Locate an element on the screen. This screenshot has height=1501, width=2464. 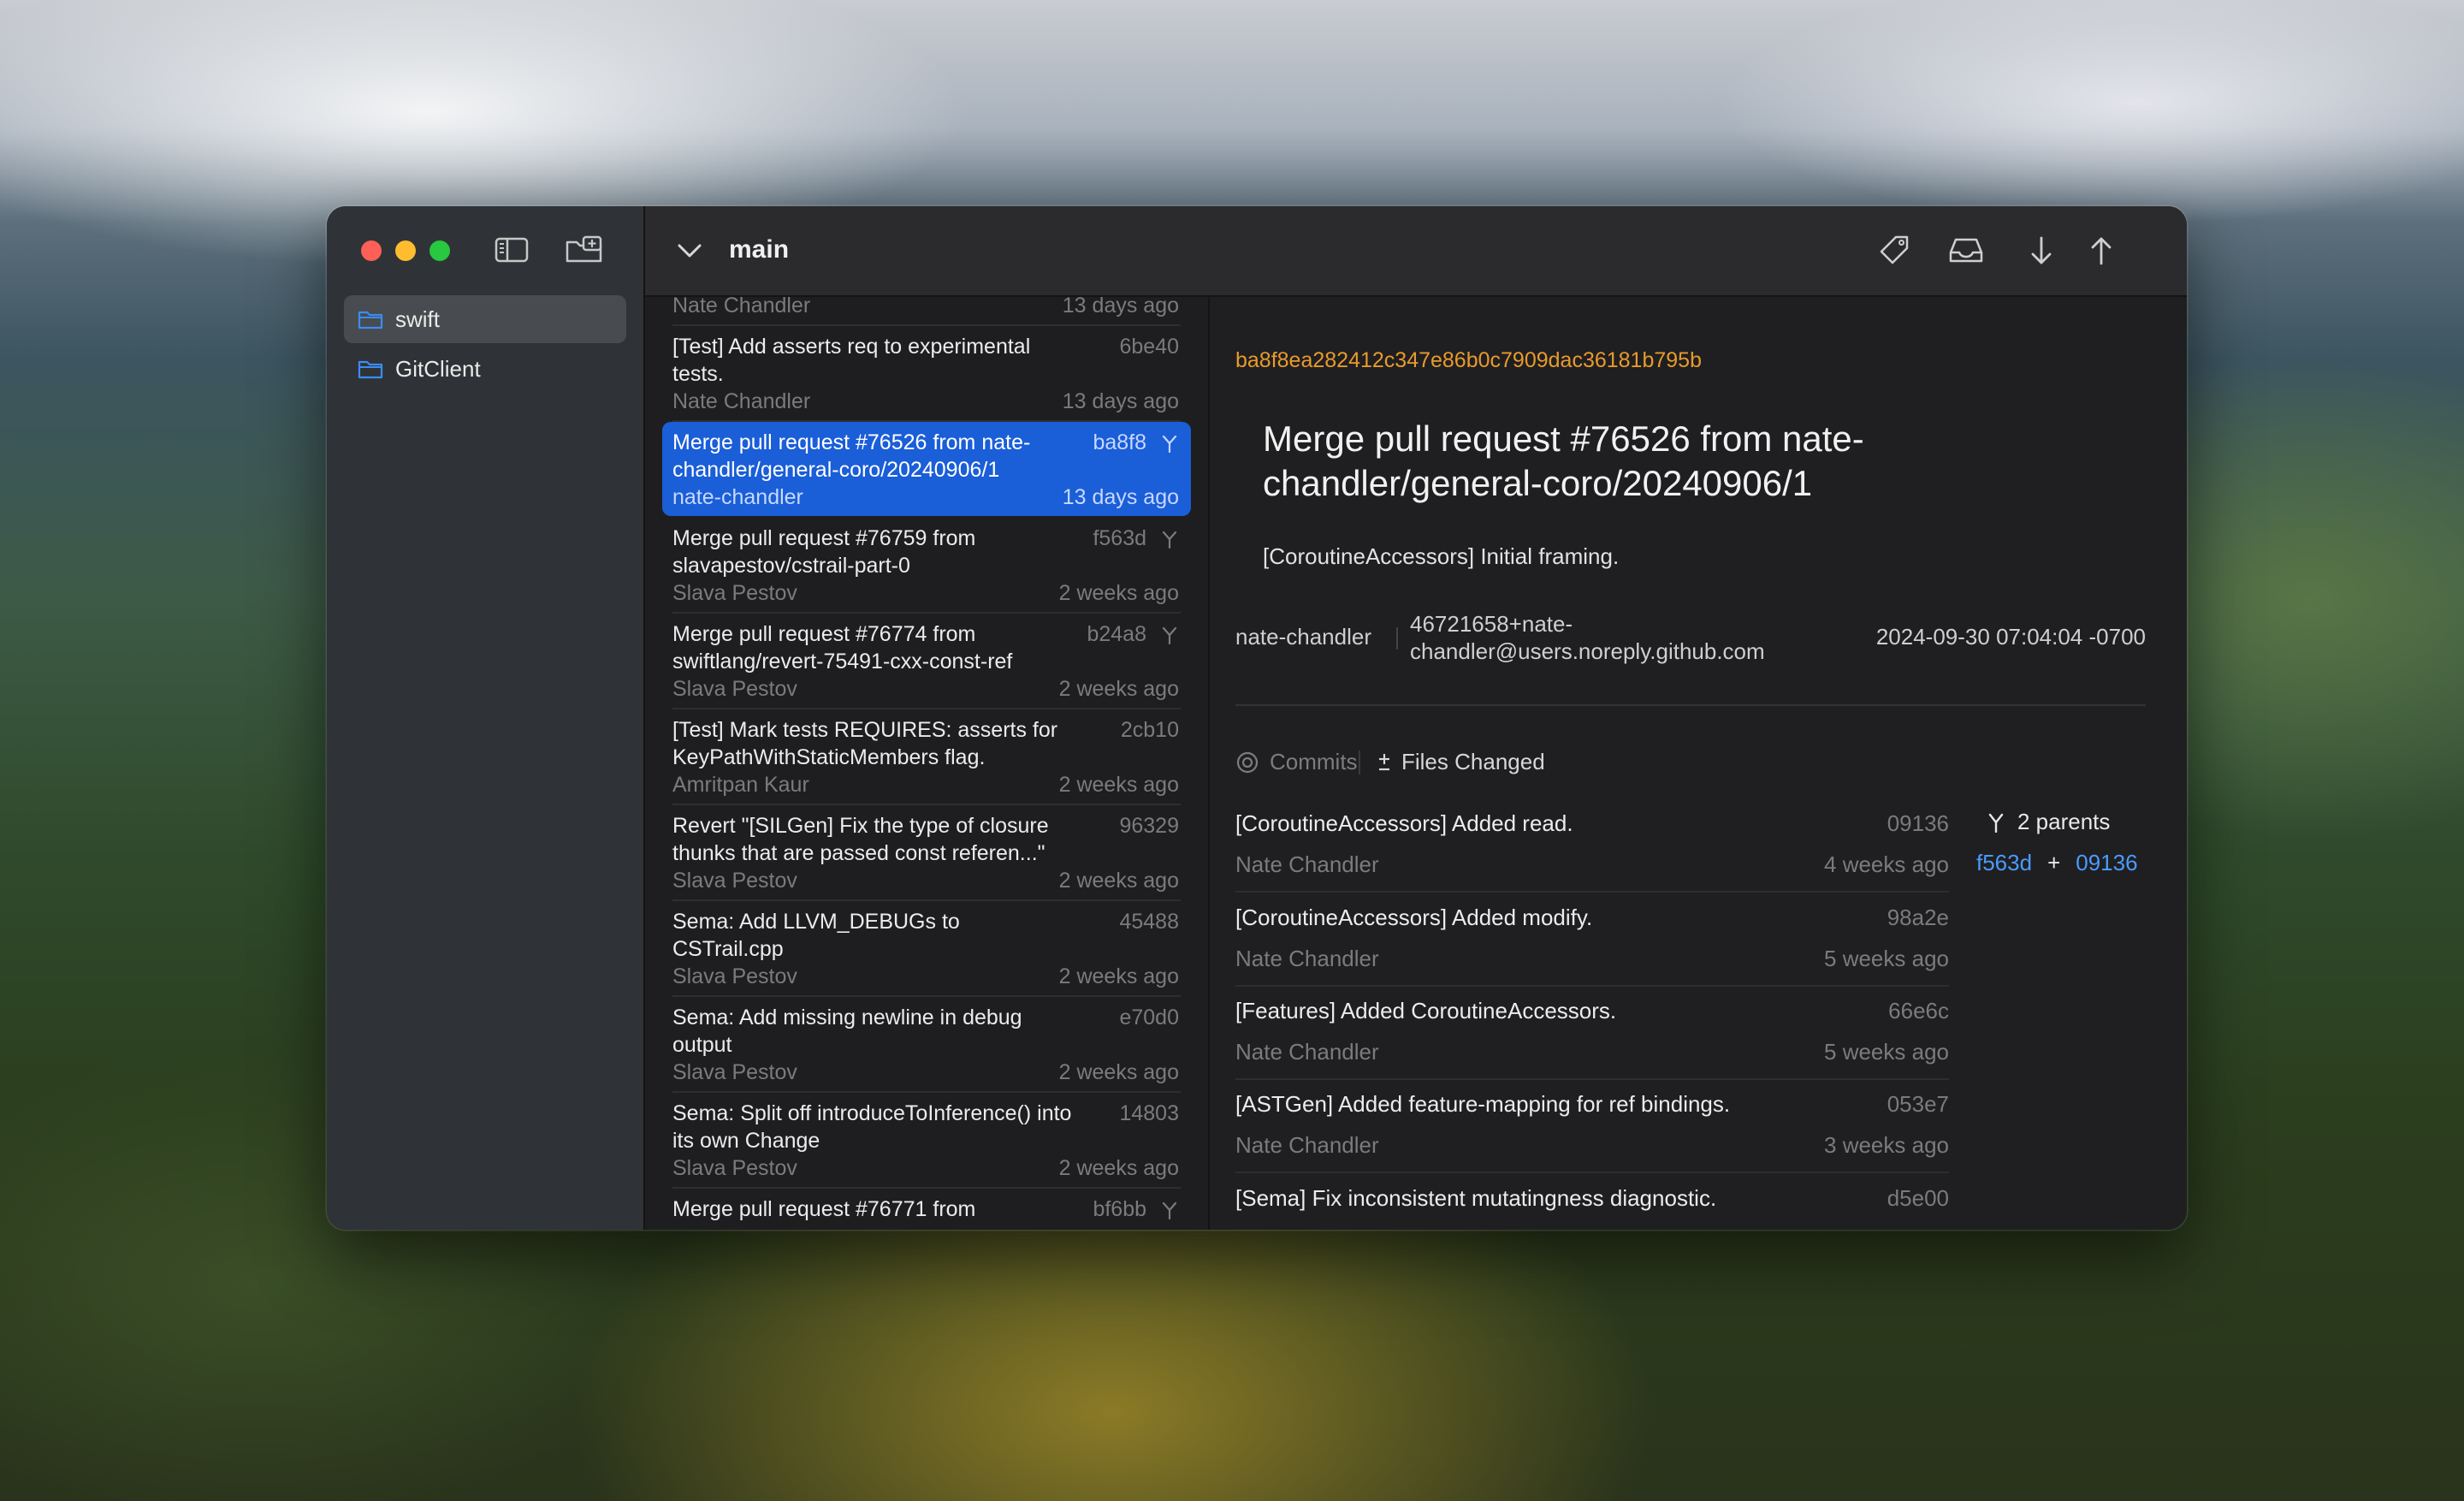
commit-row: Nate Chandler 13 days ago is located at coordinates (926, 311).